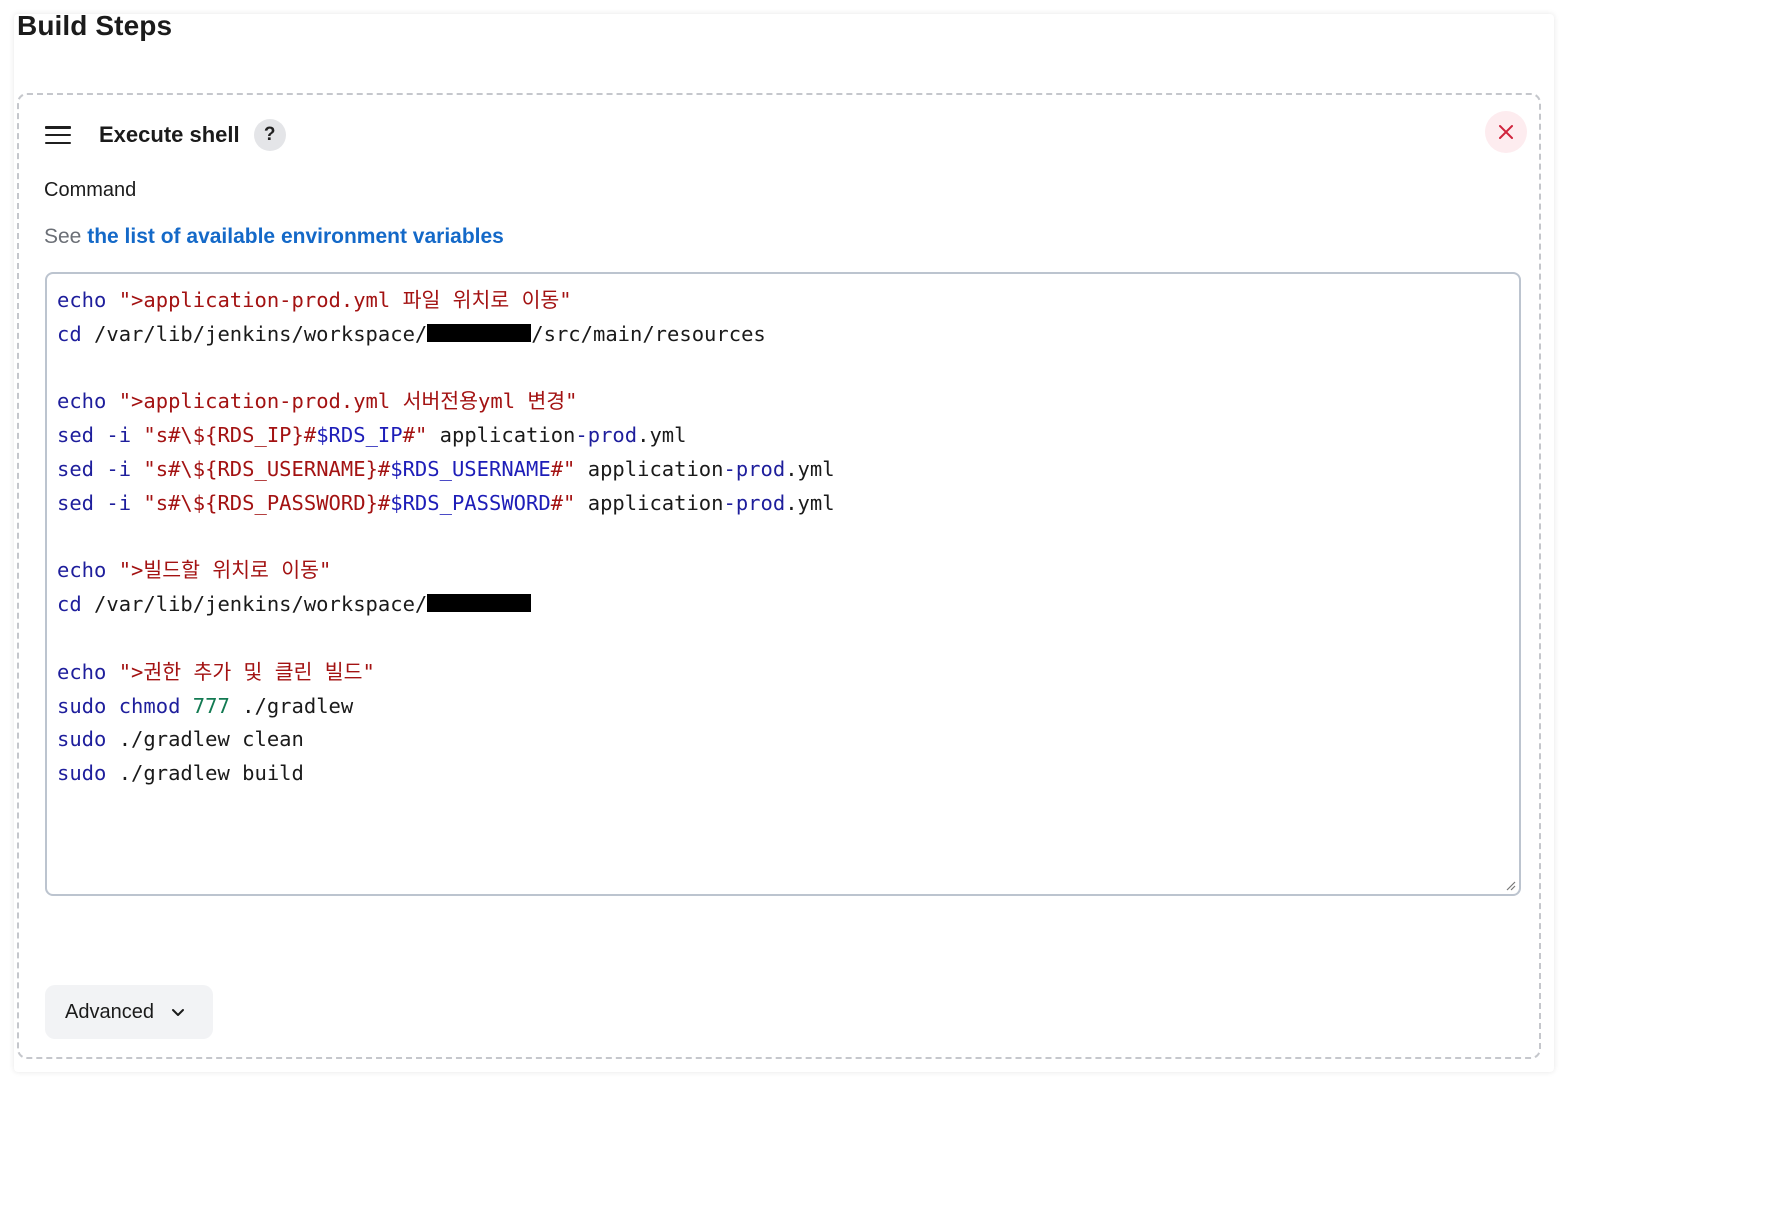 The width and height of the screenshot is (1766, 1220). What do you see at coordinates (246, 671) in the screenshot?
I see `code-token: ">권한 추가 및 클린 빌드"` at bounding box center [246, 671].